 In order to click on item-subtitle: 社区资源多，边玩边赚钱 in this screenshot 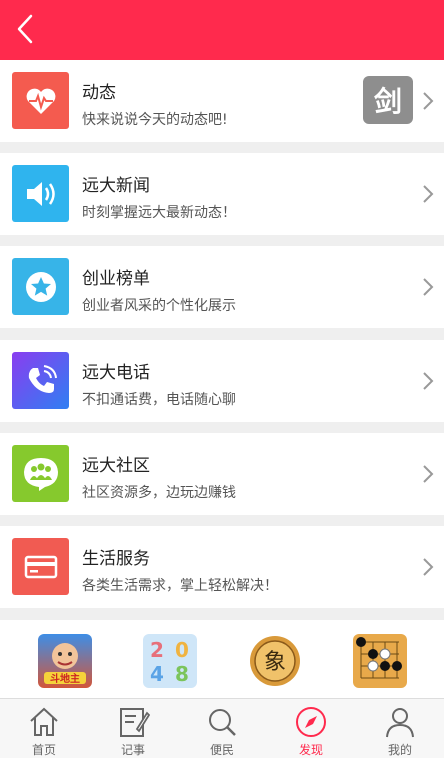, I will do `click(159, 493)`.